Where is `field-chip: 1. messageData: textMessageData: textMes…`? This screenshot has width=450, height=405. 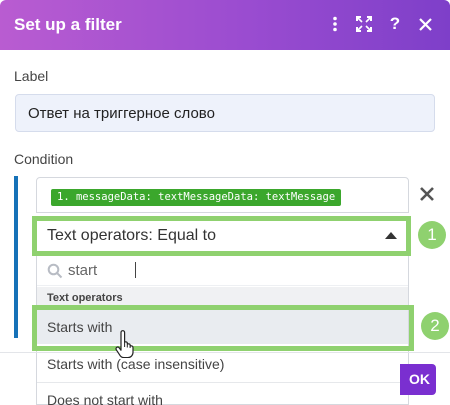
field-chip: 1. messageData: textMessageData: textMes… is located at coordinates (196, 197).